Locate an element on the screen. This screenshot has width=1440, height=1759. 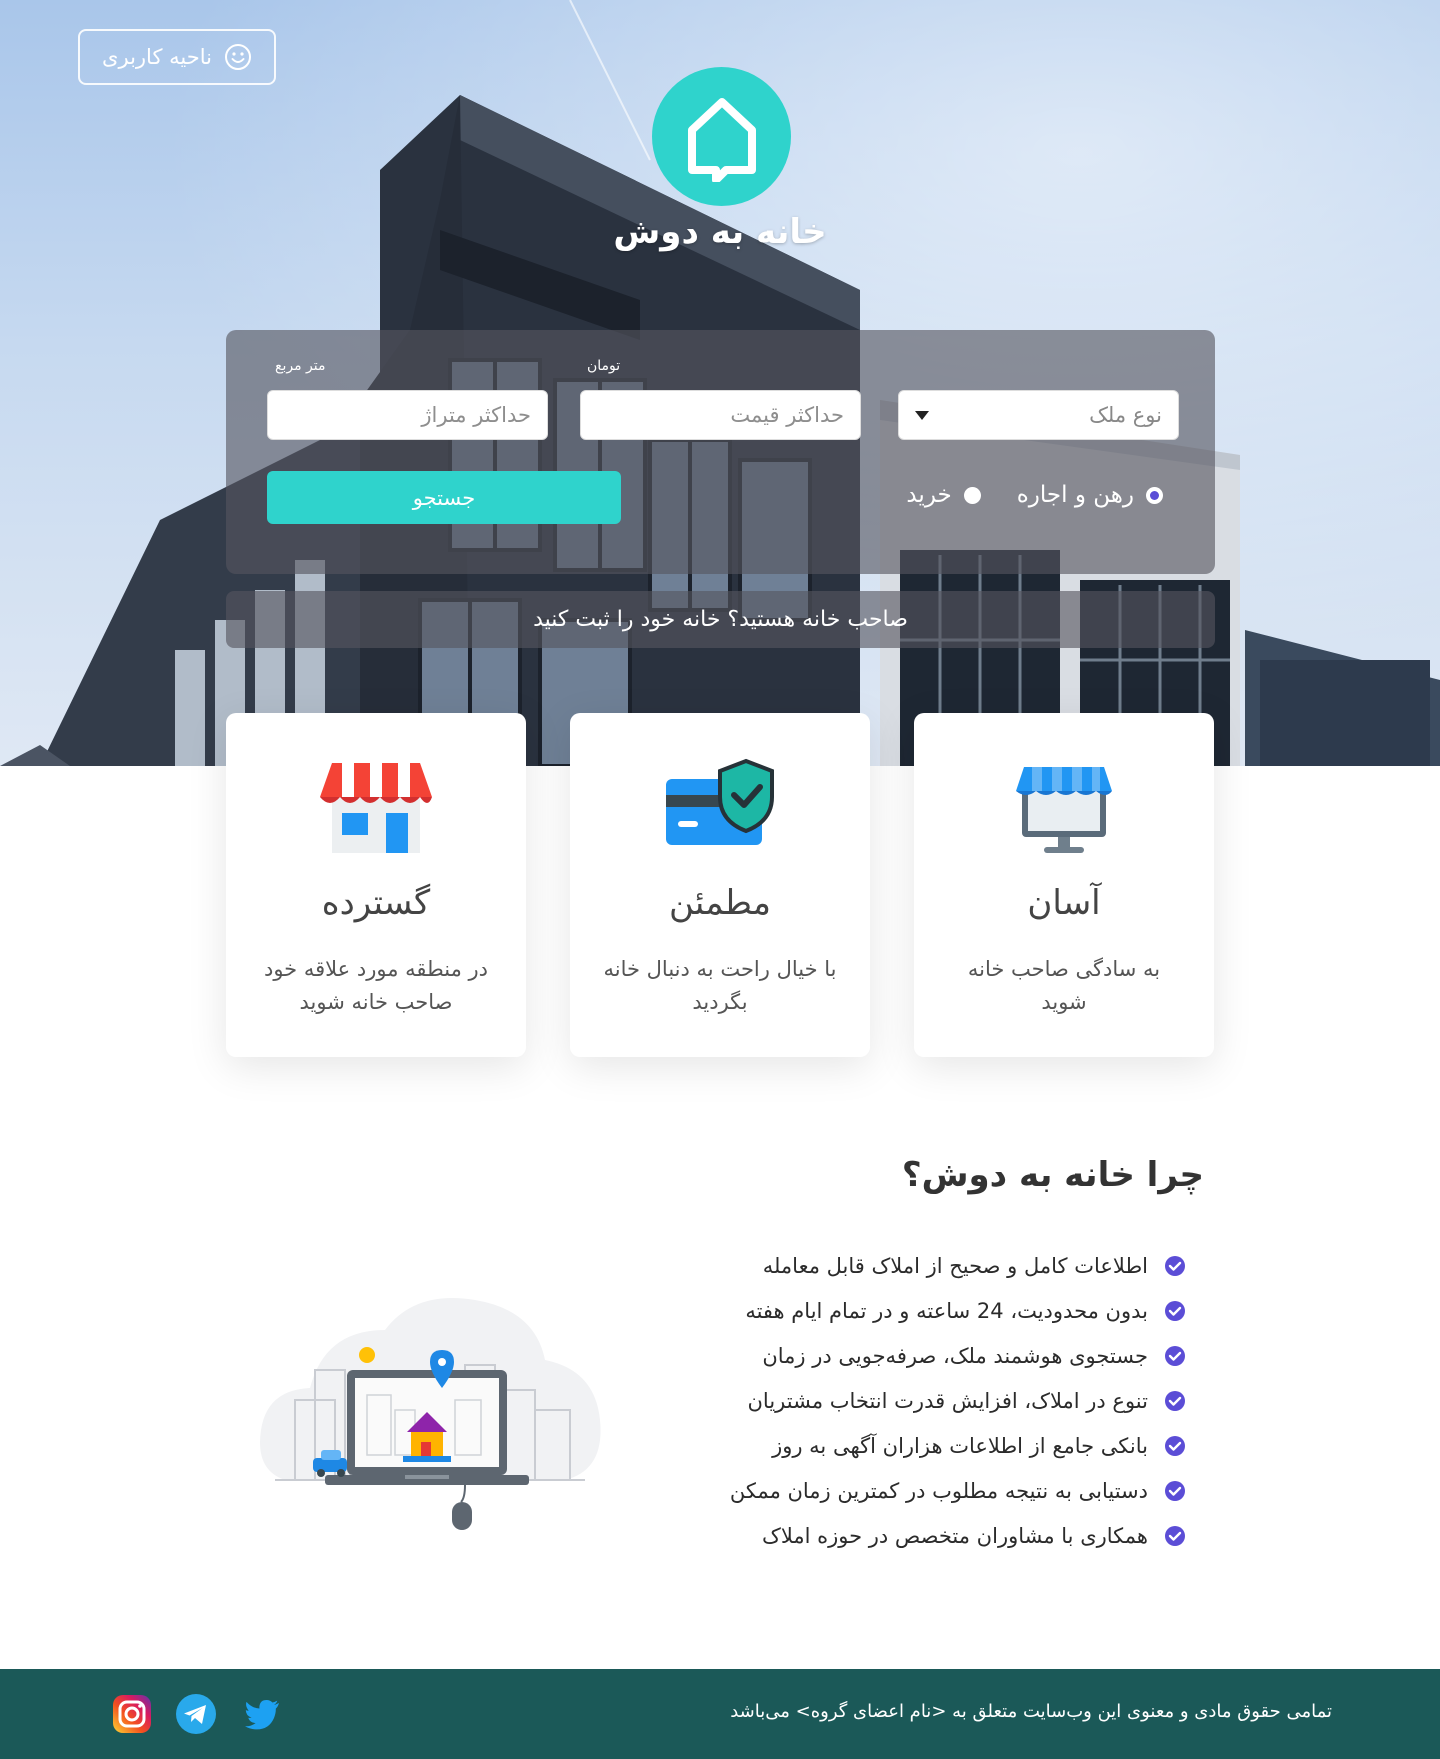
monitor-store-icon is located at coordinates (1064, 810).